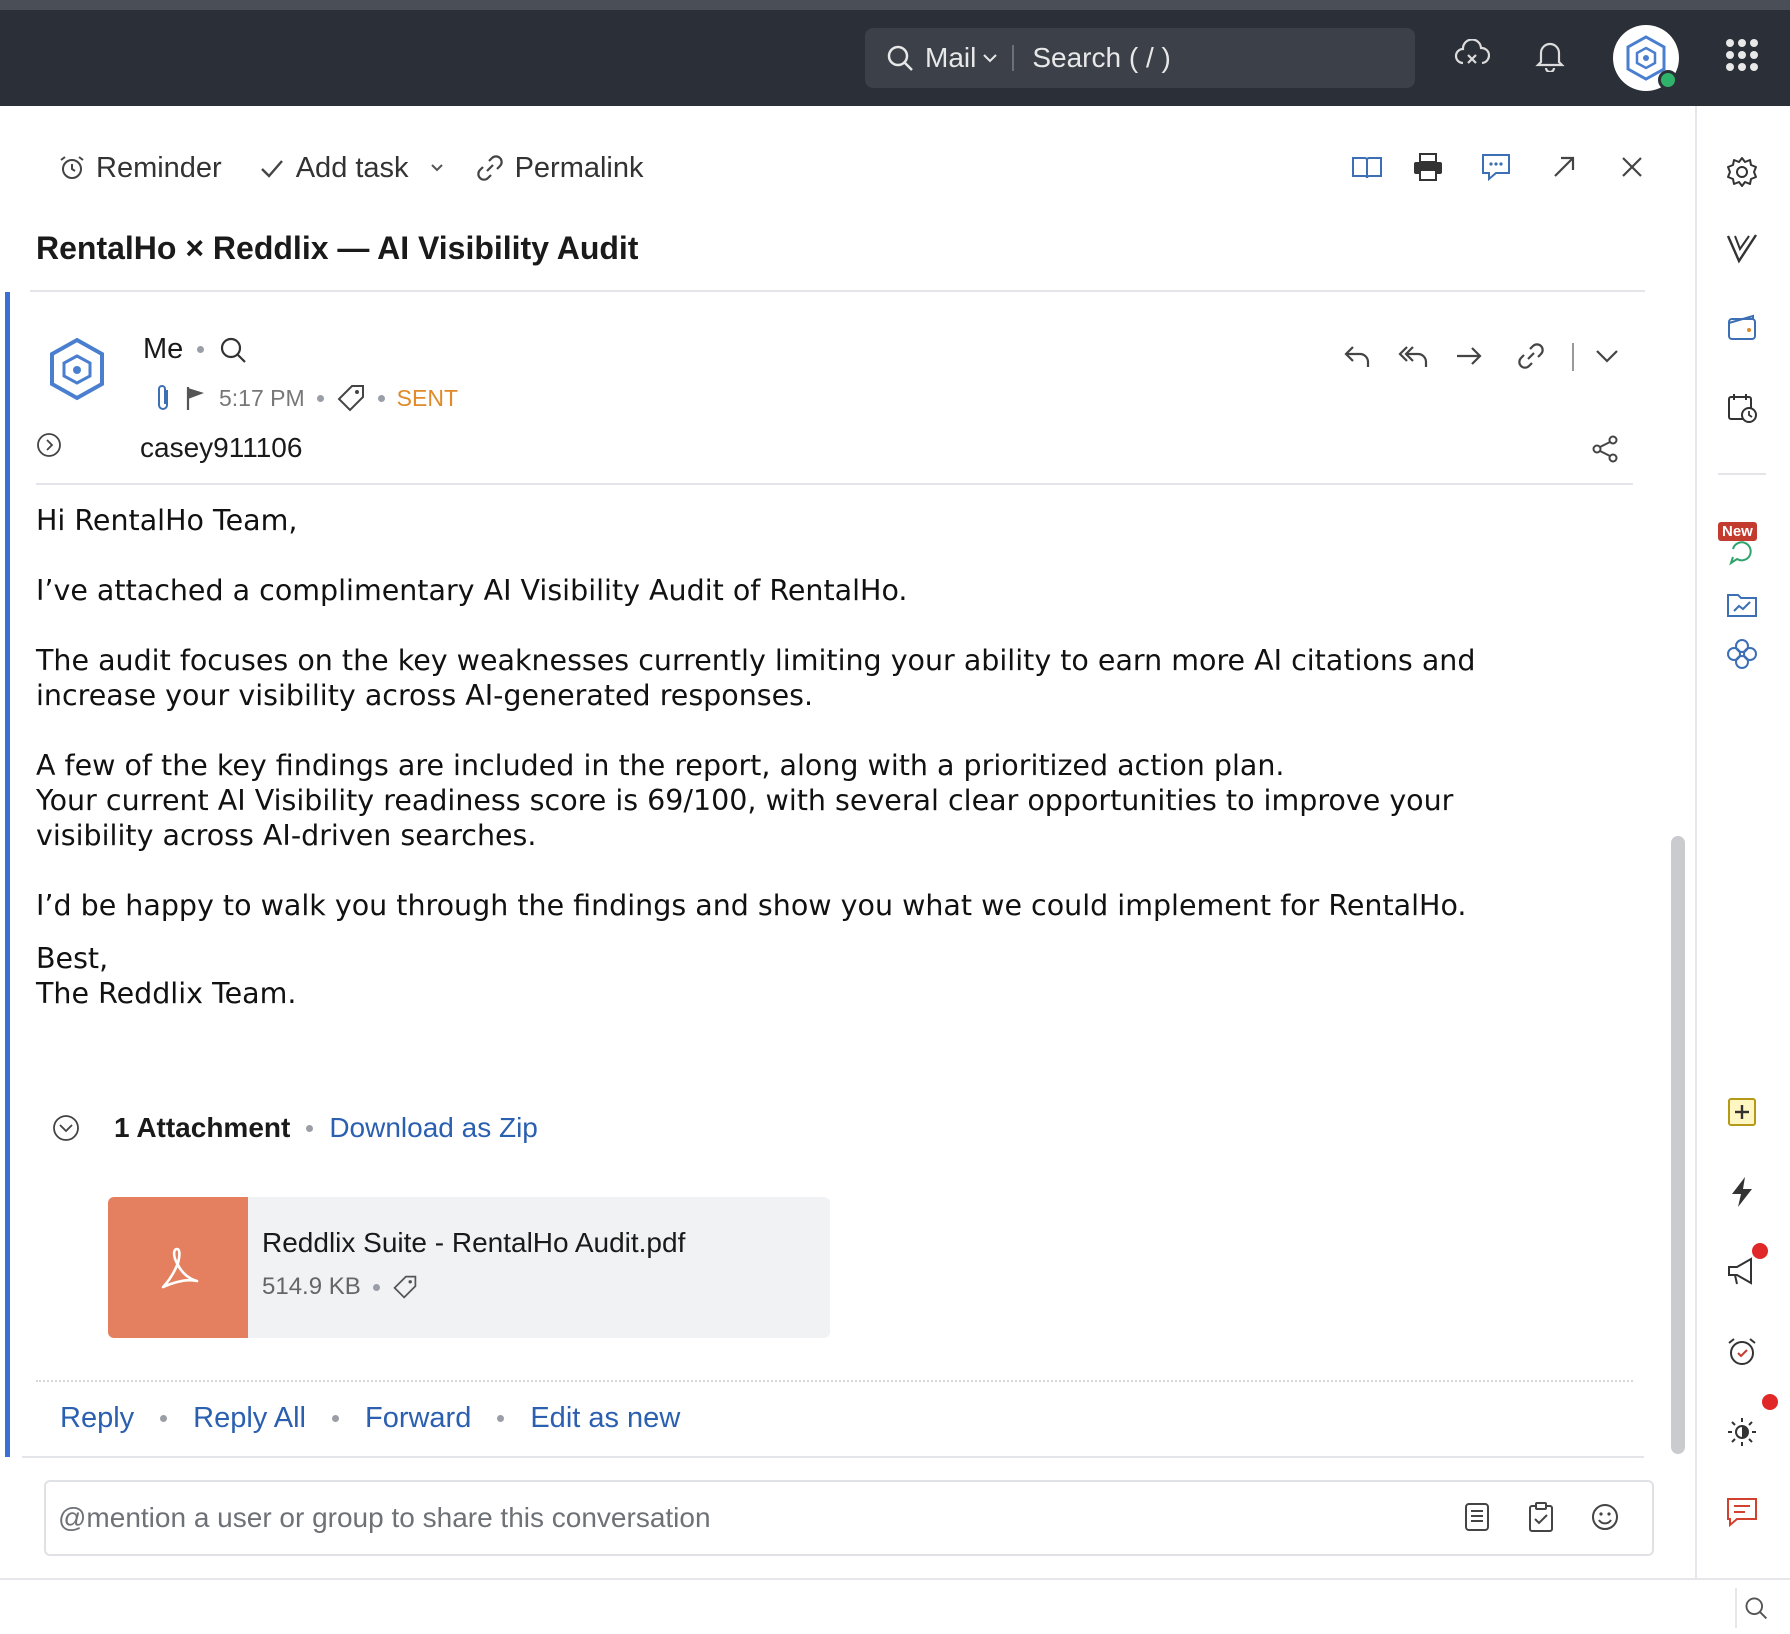 Image resolution: width=1790 pixels, height=1634 pixels. What do you see at coordinates (1605, 1517) in the screenshot?
I see `emoji-icon` at bounding box center [1605, 1517].